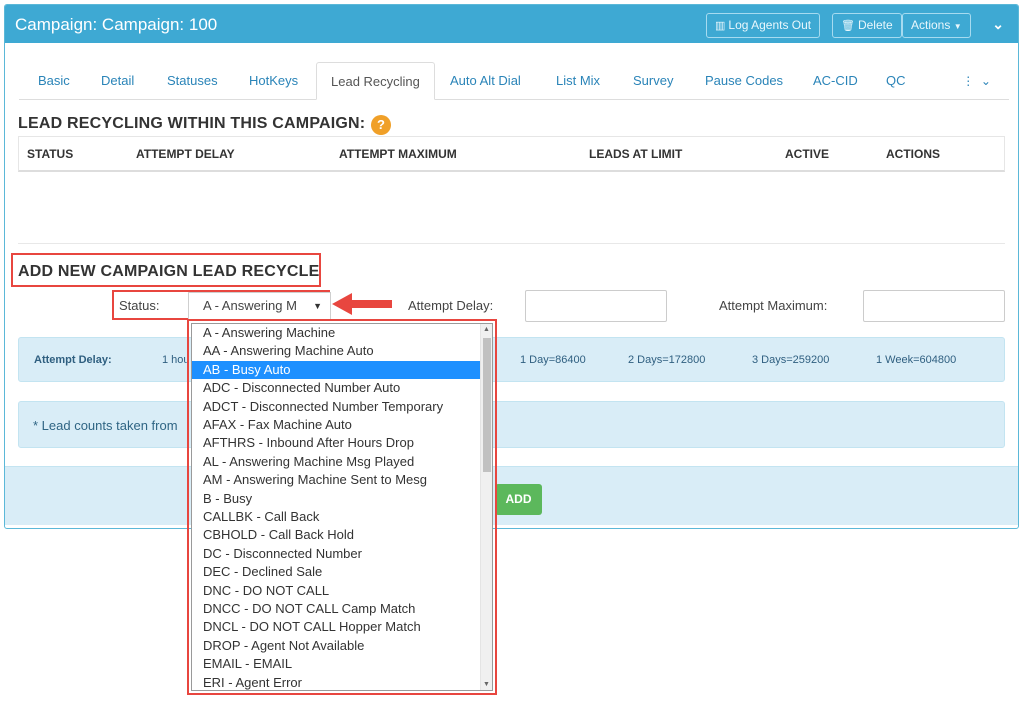 This screenshot has height=709, width=1024. What do you see at coordinates (176, 360) in the screenshot?
I see `info-partial: 1 hou` at bounding box center [176, 360].